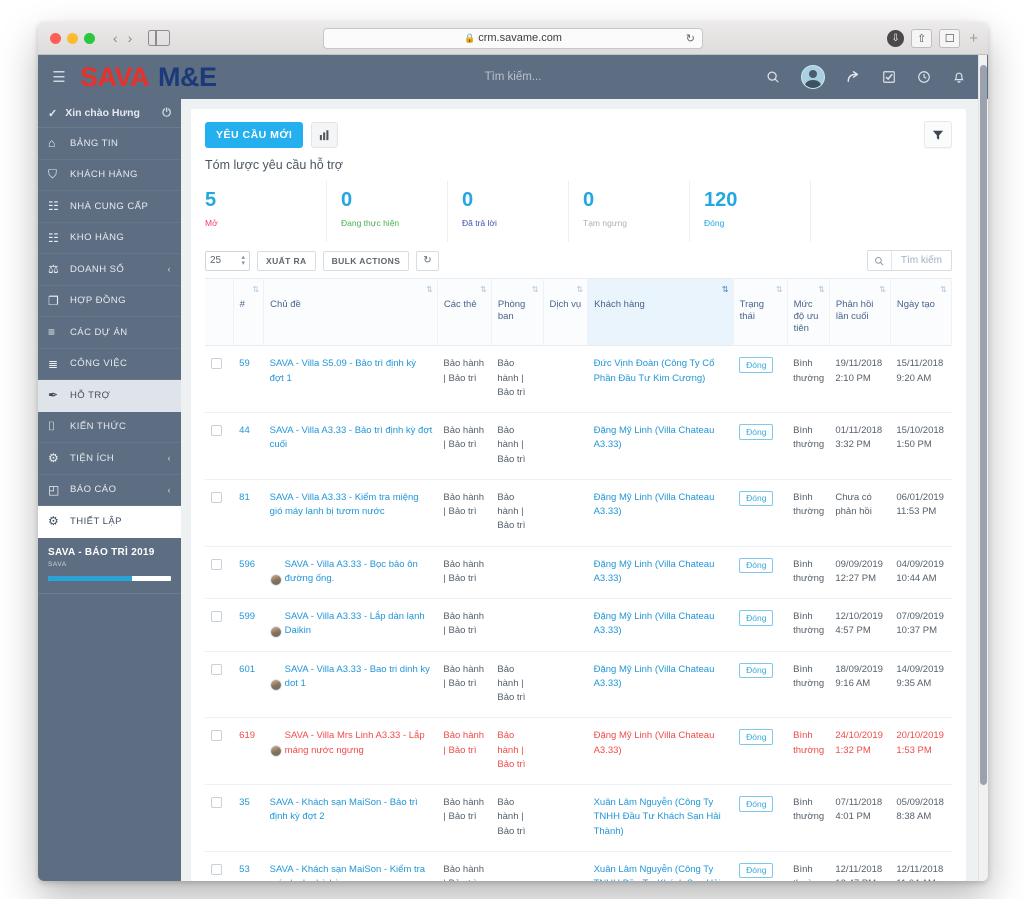 This screenshot has height=899, width=1024. What do you see at coordinates (628, 211) in the screenshot?
I see `summary-stat: 0 Tạm ngưng` at bounding box center [628, 211].